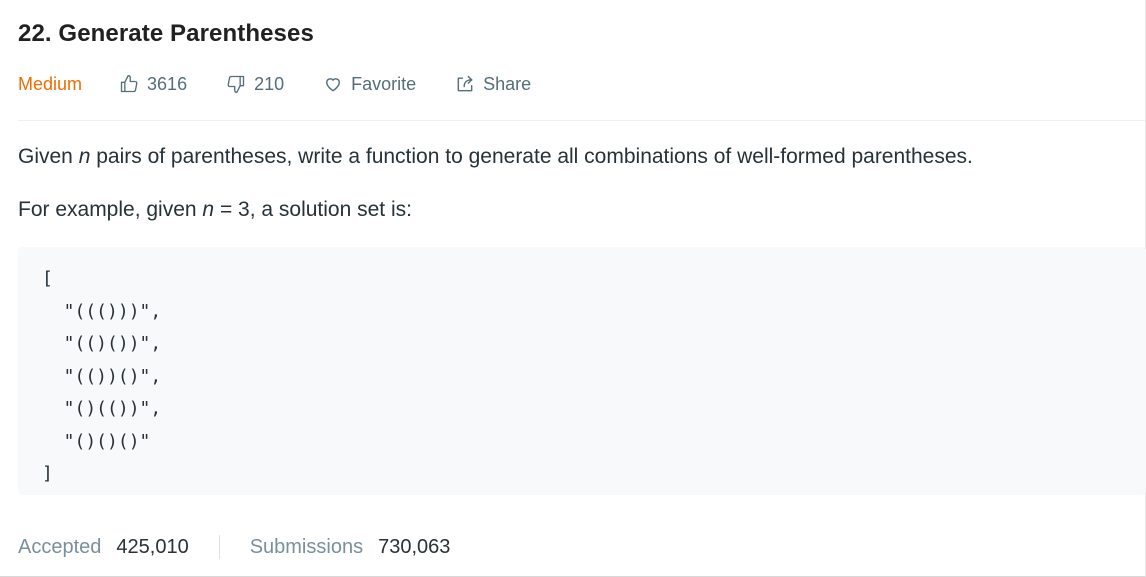  Describe the element at coordinates (47, 278) in the screenshot. I see `code-line: [` at that location.